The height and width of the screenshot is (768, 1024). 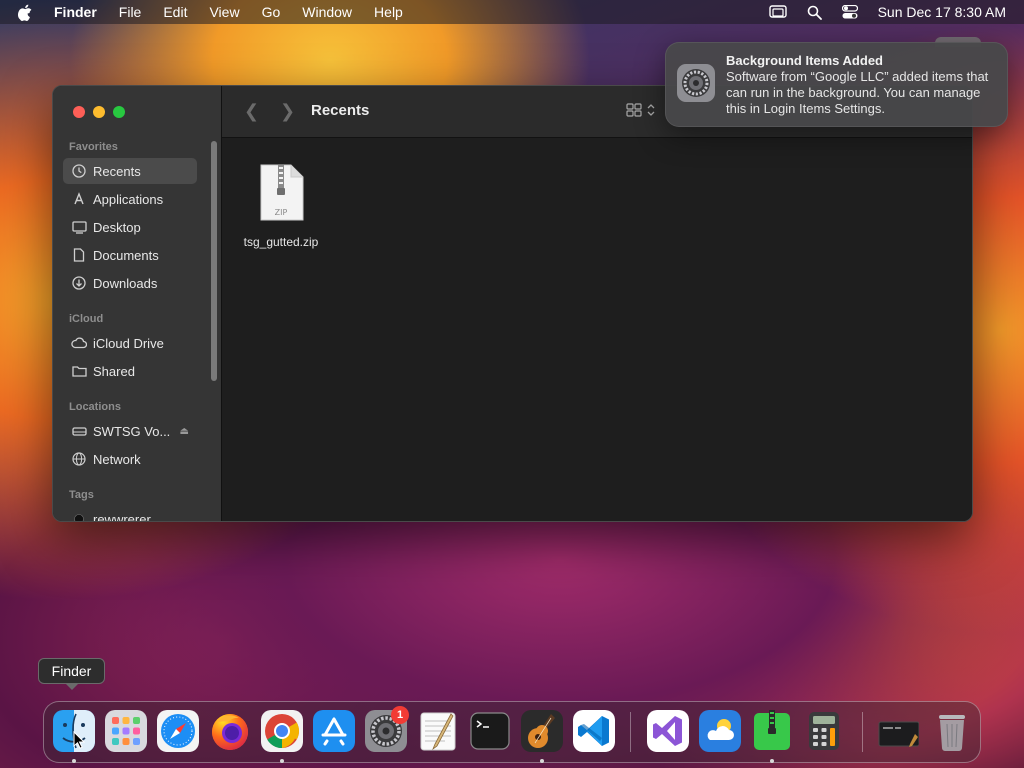 I want to click on dock-terminal, so click(x=490, y=731).